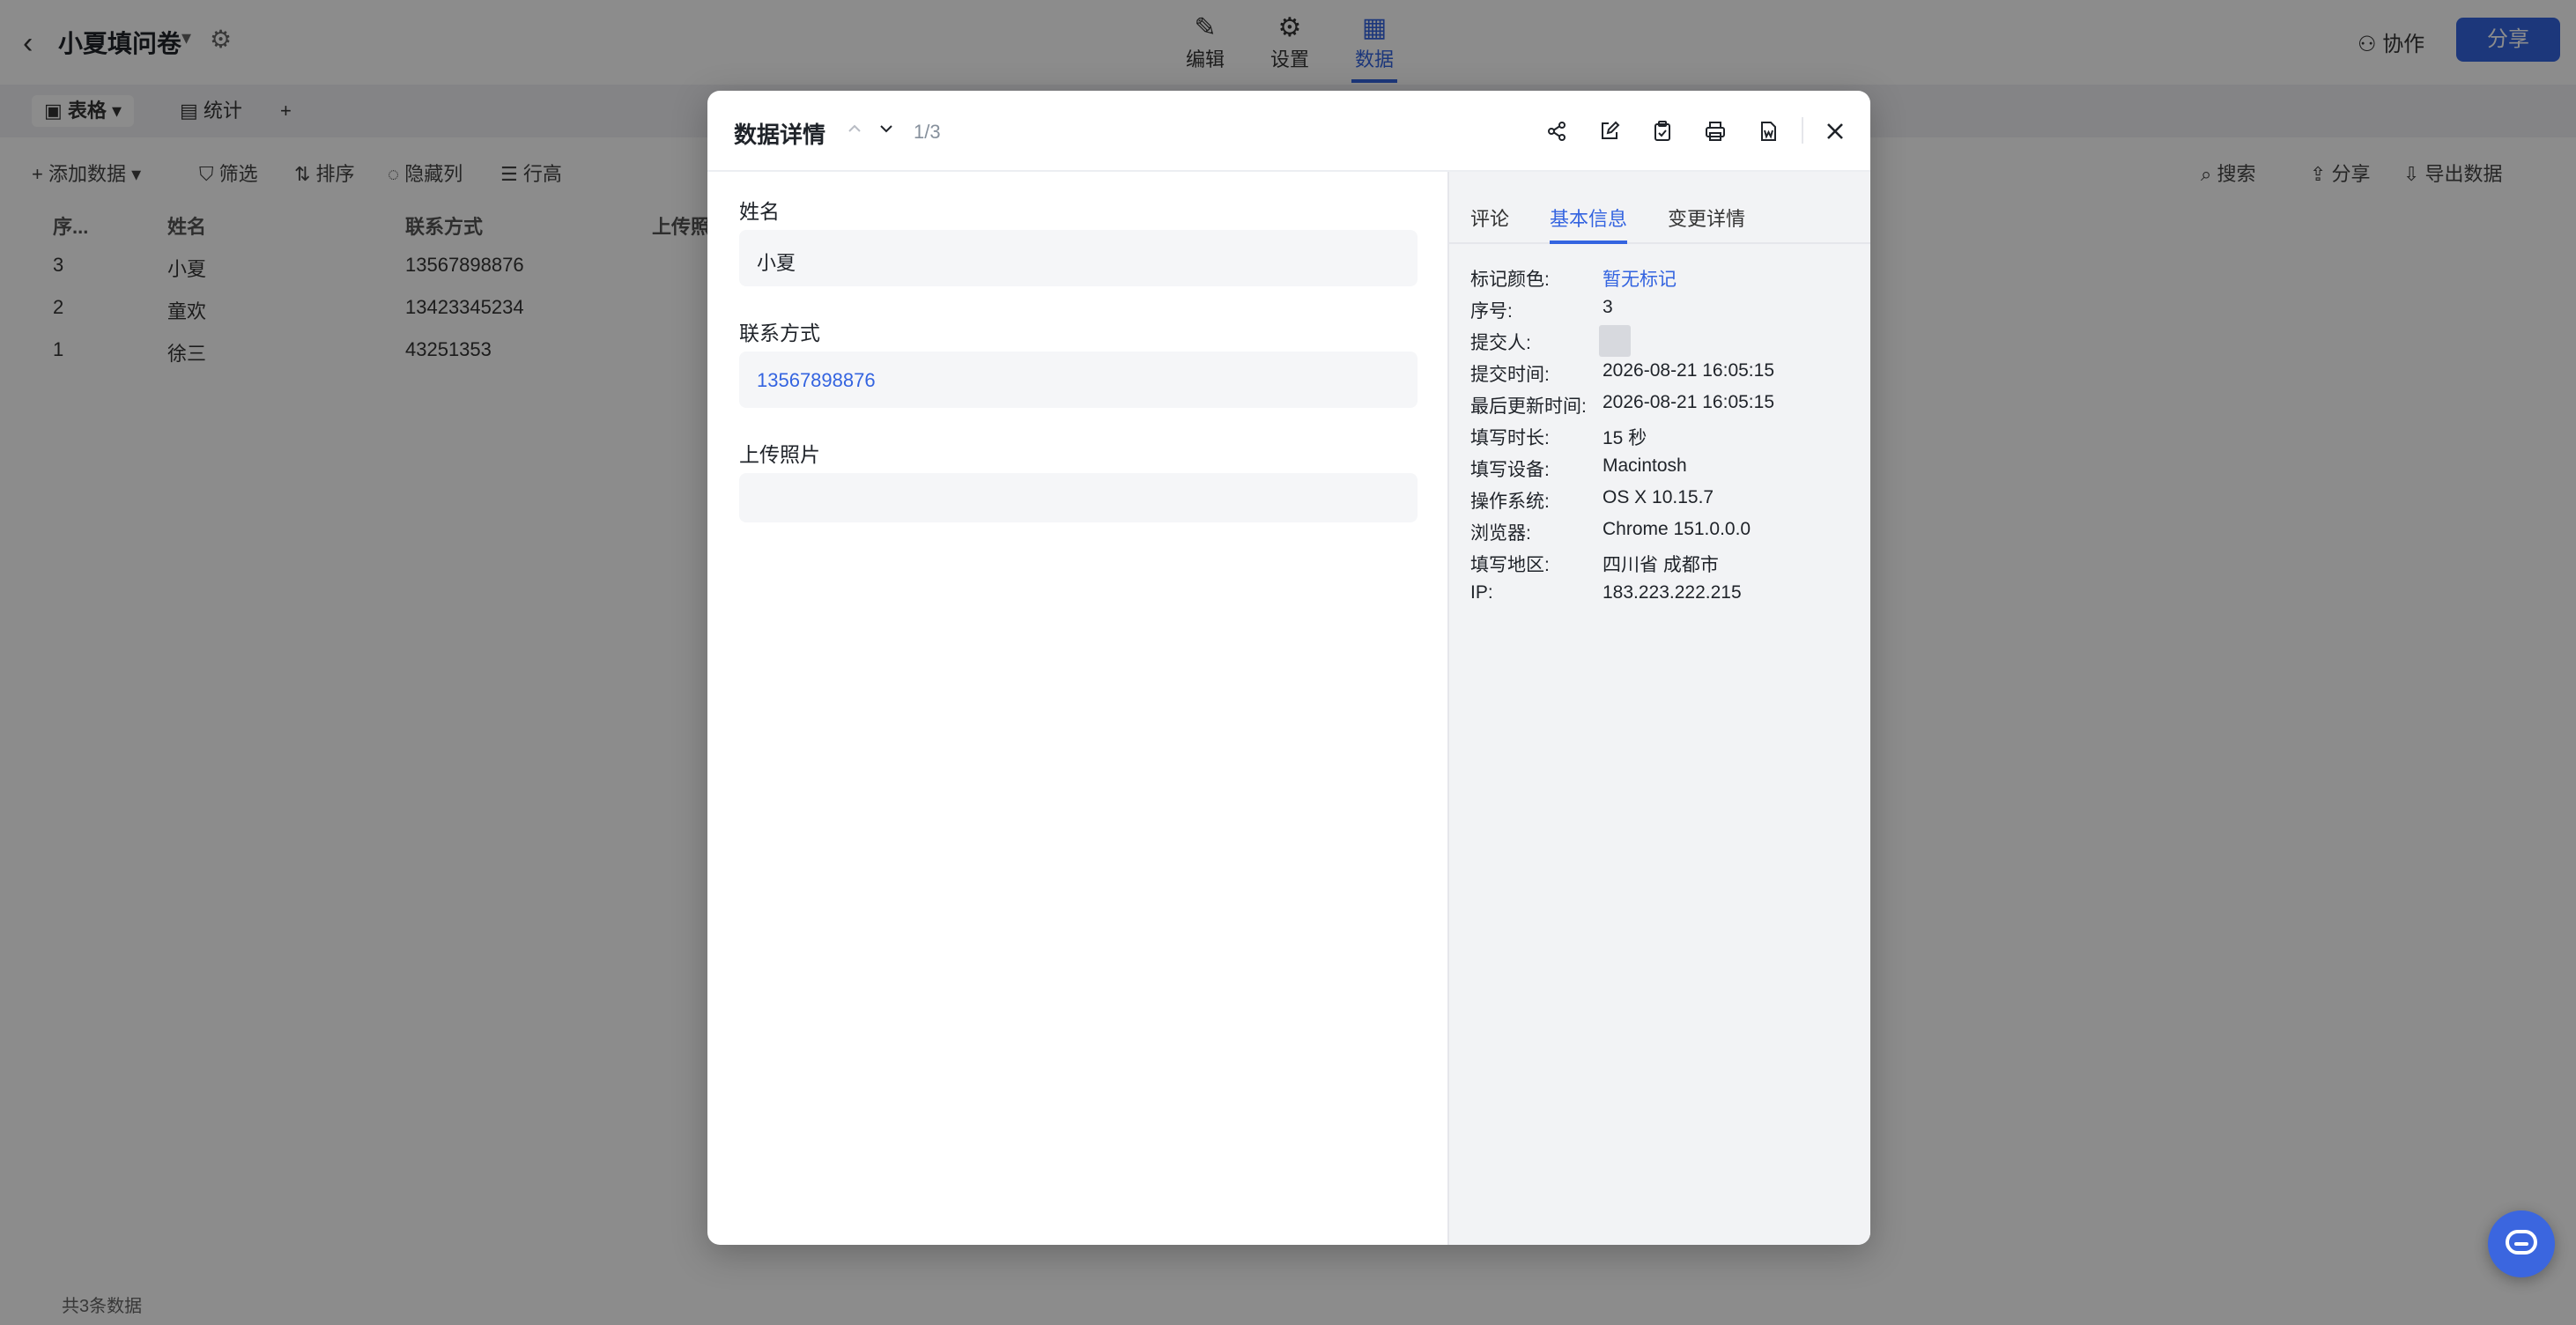  Describe the element at coordinates (2522, 1244) in the screenshot. I see `chat-support-button` at that location.